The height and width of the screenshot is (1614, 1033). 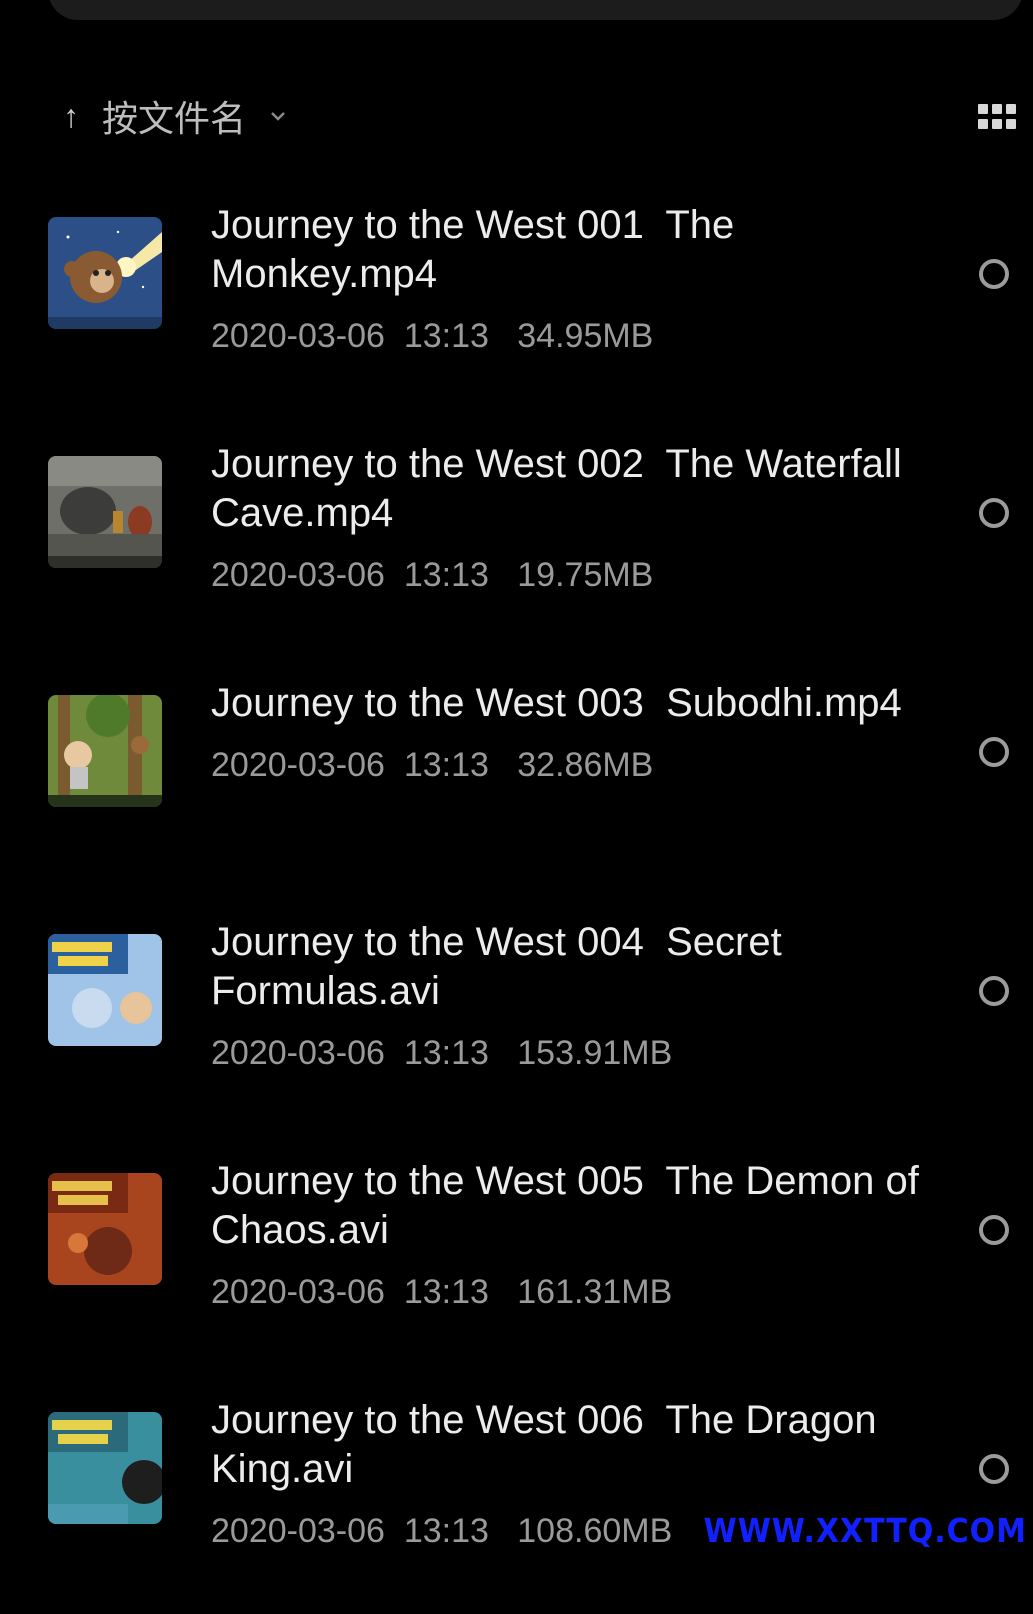 What do you see at coordinates (585, 575) in the screenshot?
I see `file-size: 19.75MB` at bounding box center [585, 575].